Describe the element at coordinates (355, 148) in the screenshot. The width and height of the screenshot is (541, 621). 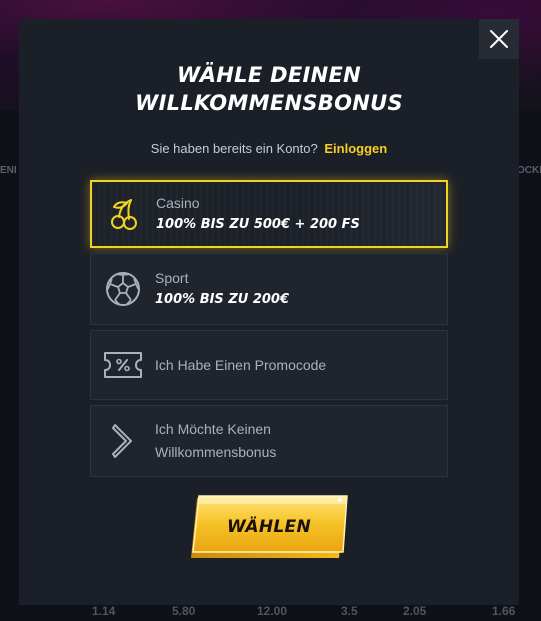
I see `login-link: Einloggen` at that location.